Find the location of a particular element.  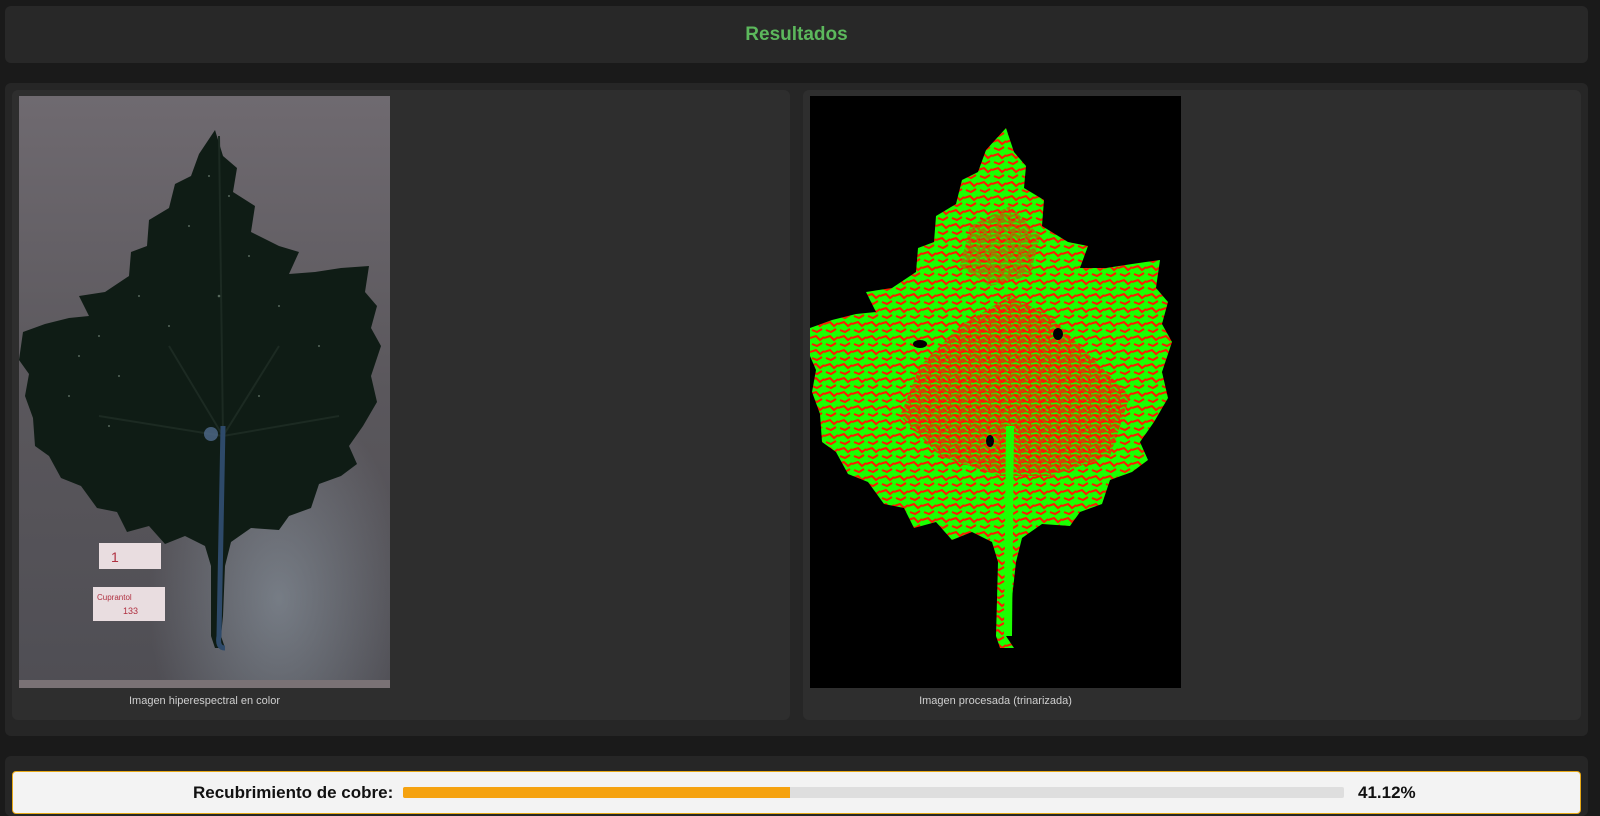

svg-text: 1 is located at coordinates (115, 557).